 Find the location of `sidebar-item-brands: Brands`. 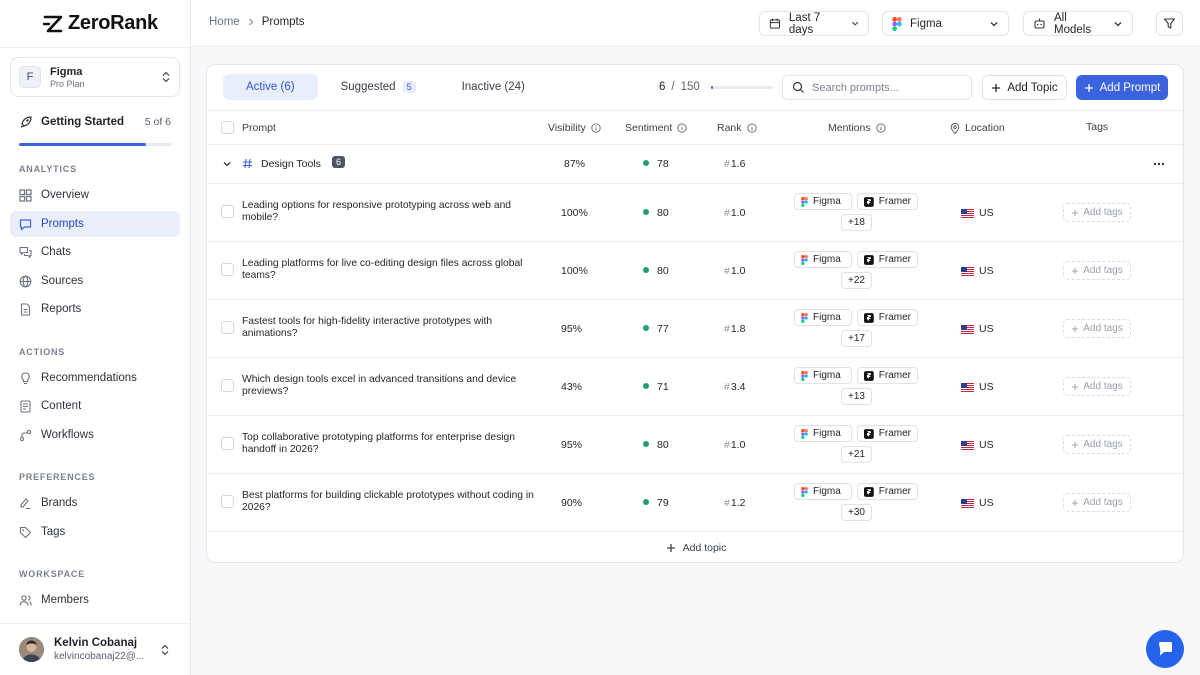

sidebar-item-brands: Brands is located at coordinates (95, 503).